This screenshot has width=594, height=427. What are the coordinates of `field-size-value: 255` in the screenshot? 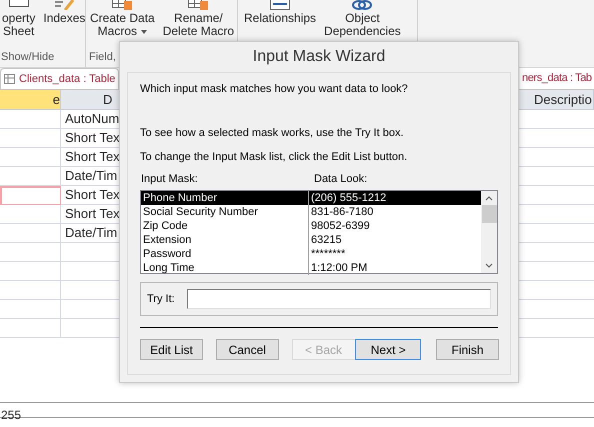 It's located at (11, 415).